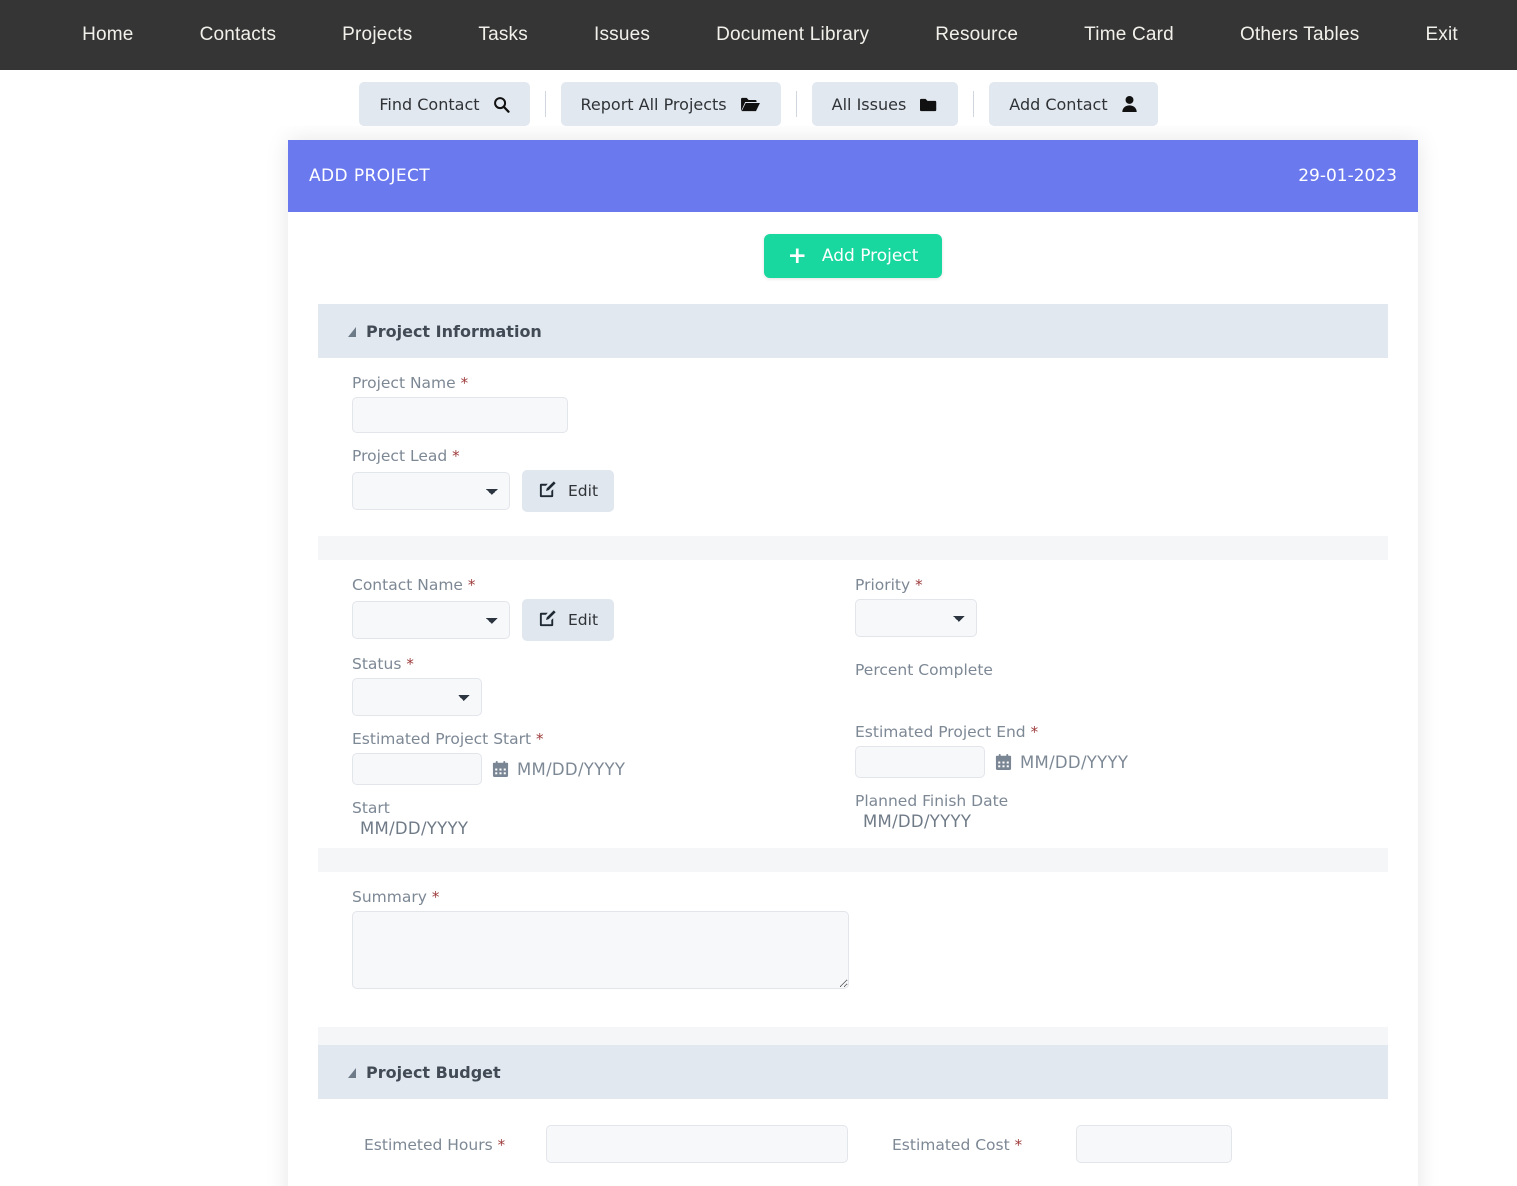 The width and height of the screenshot is (1517, 1186). What do you see at coordinates (410, 664) in the screenshot?
I see `status-required-marker: *` at bounding box center [410, 664].